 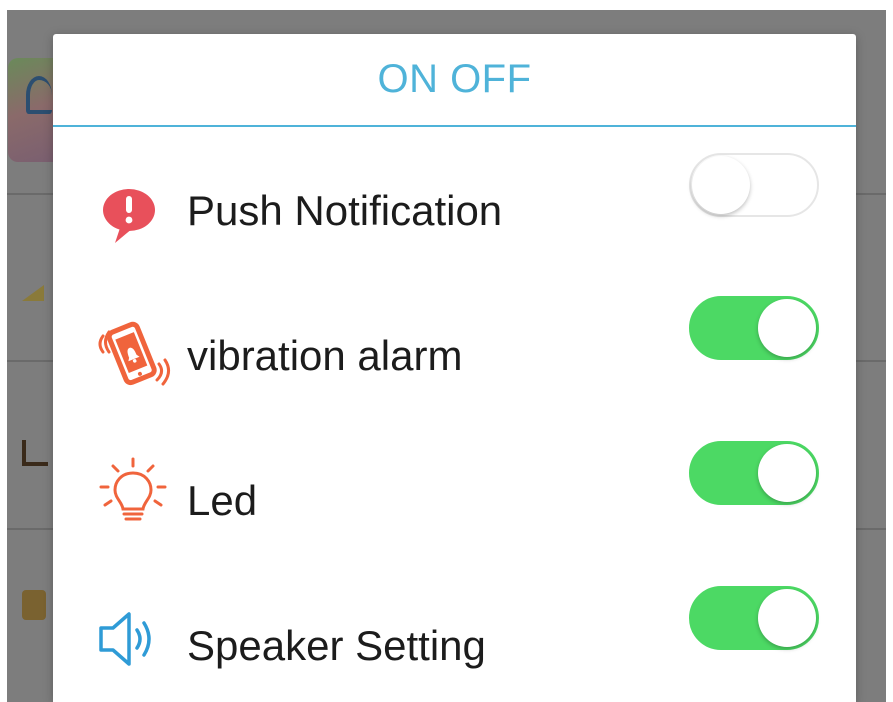 What do you see at coordinates (133, 212) in the screenshot?
I see `alert-bubble-icon` at bounding box center [133, 212].